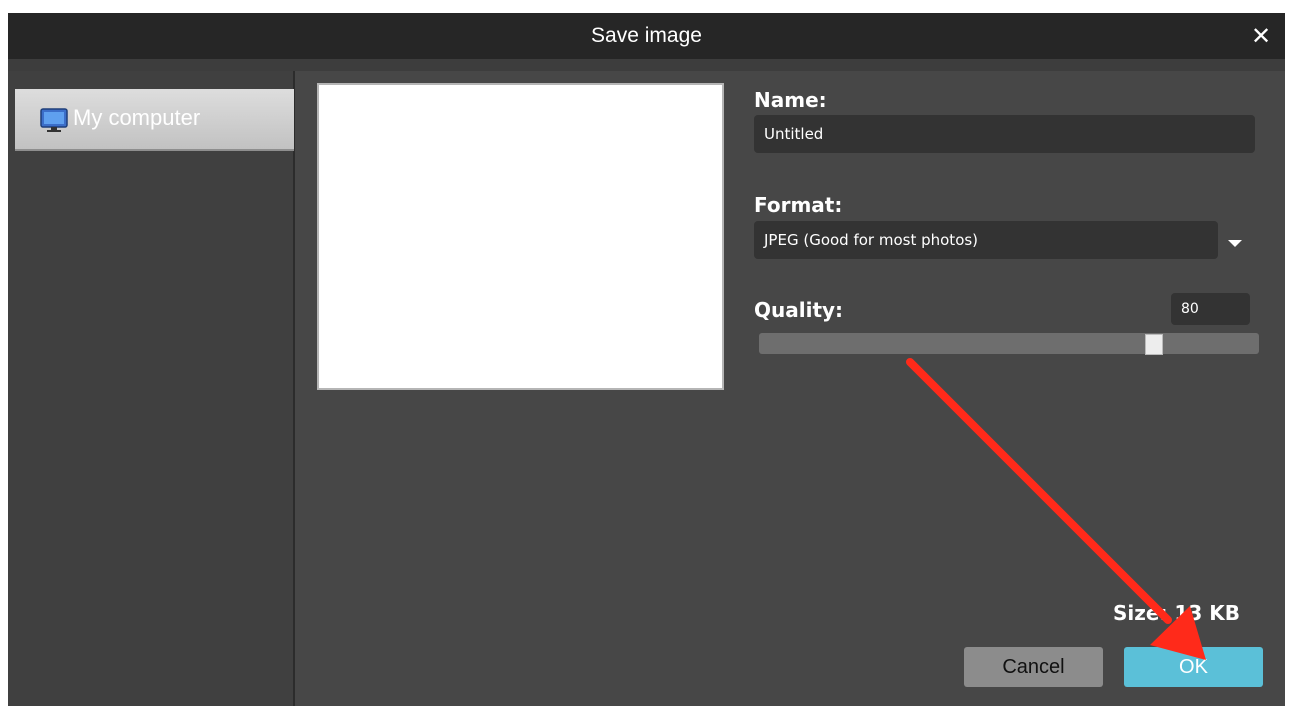 The image size is (1293, 706). I want to click on sidebar-item-my-computer: My computer, so click(154, 120).